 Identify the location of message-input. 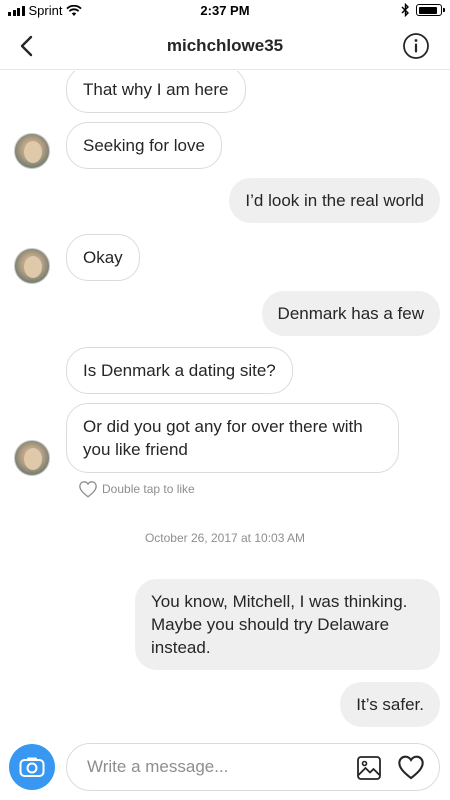
(217, 767).